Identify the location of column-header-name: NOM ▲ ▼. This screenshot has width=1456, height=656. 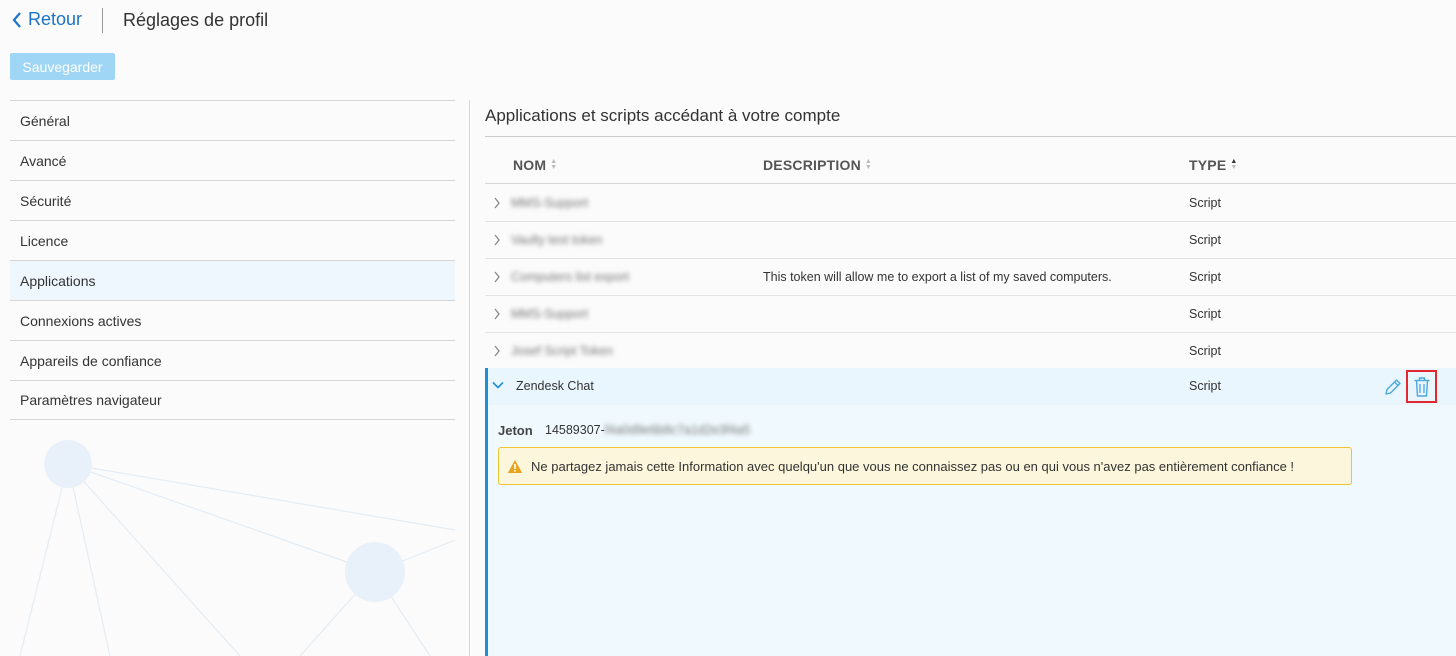
(535, 165).